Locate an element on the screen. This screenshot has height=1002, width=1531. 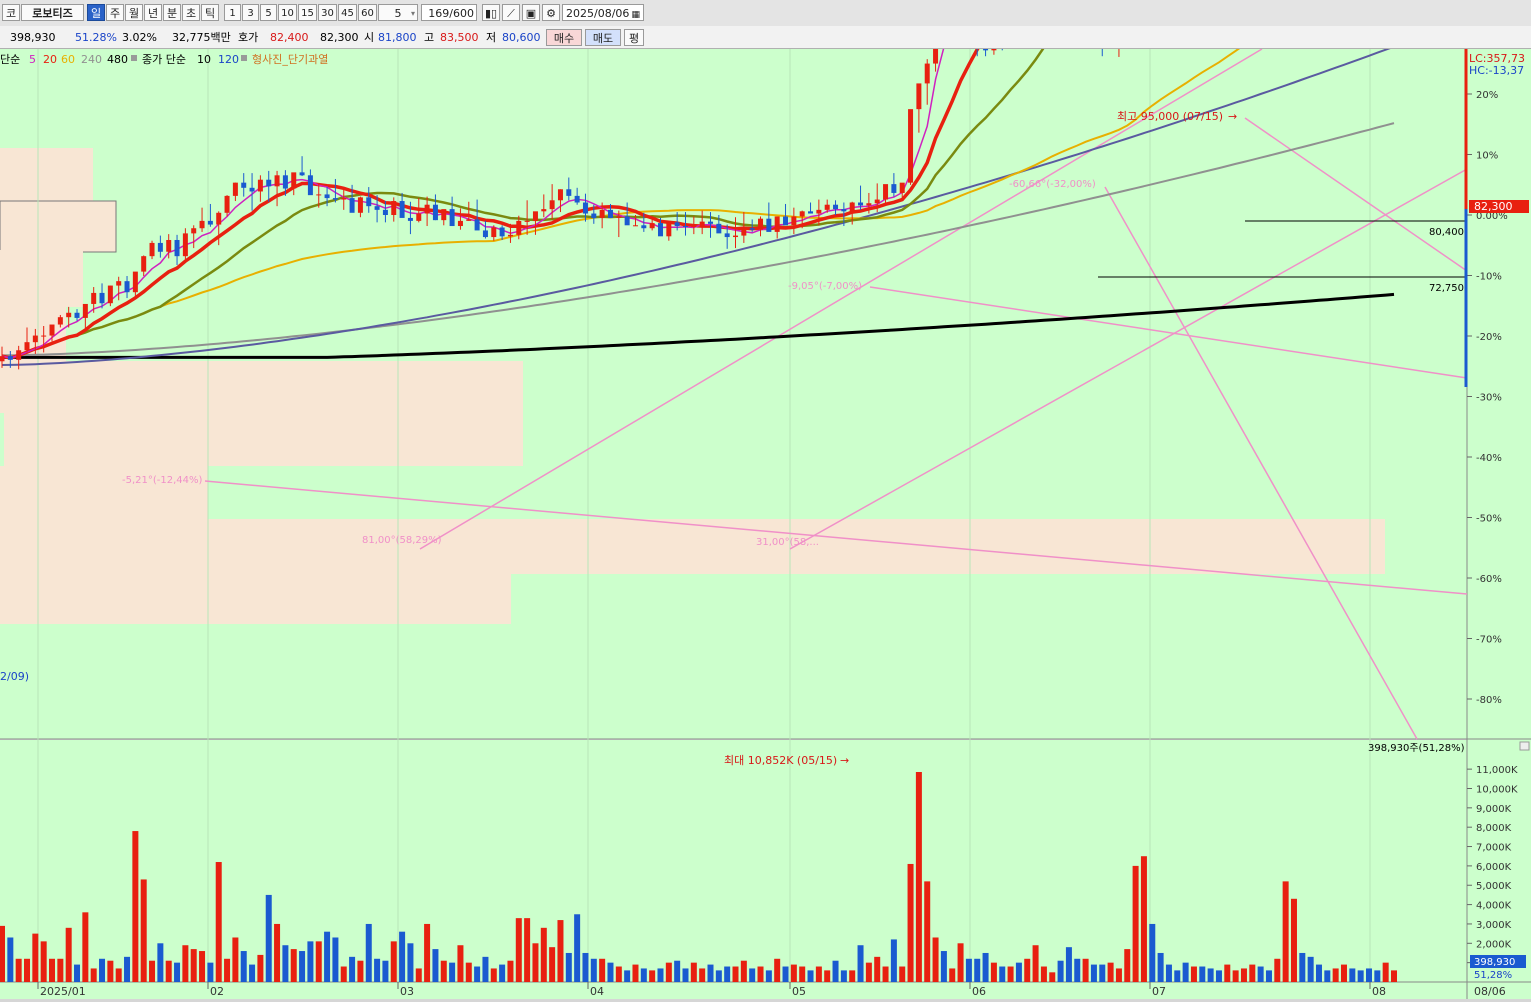
evaluation-button: 평 is located at coordinates (634, 37).